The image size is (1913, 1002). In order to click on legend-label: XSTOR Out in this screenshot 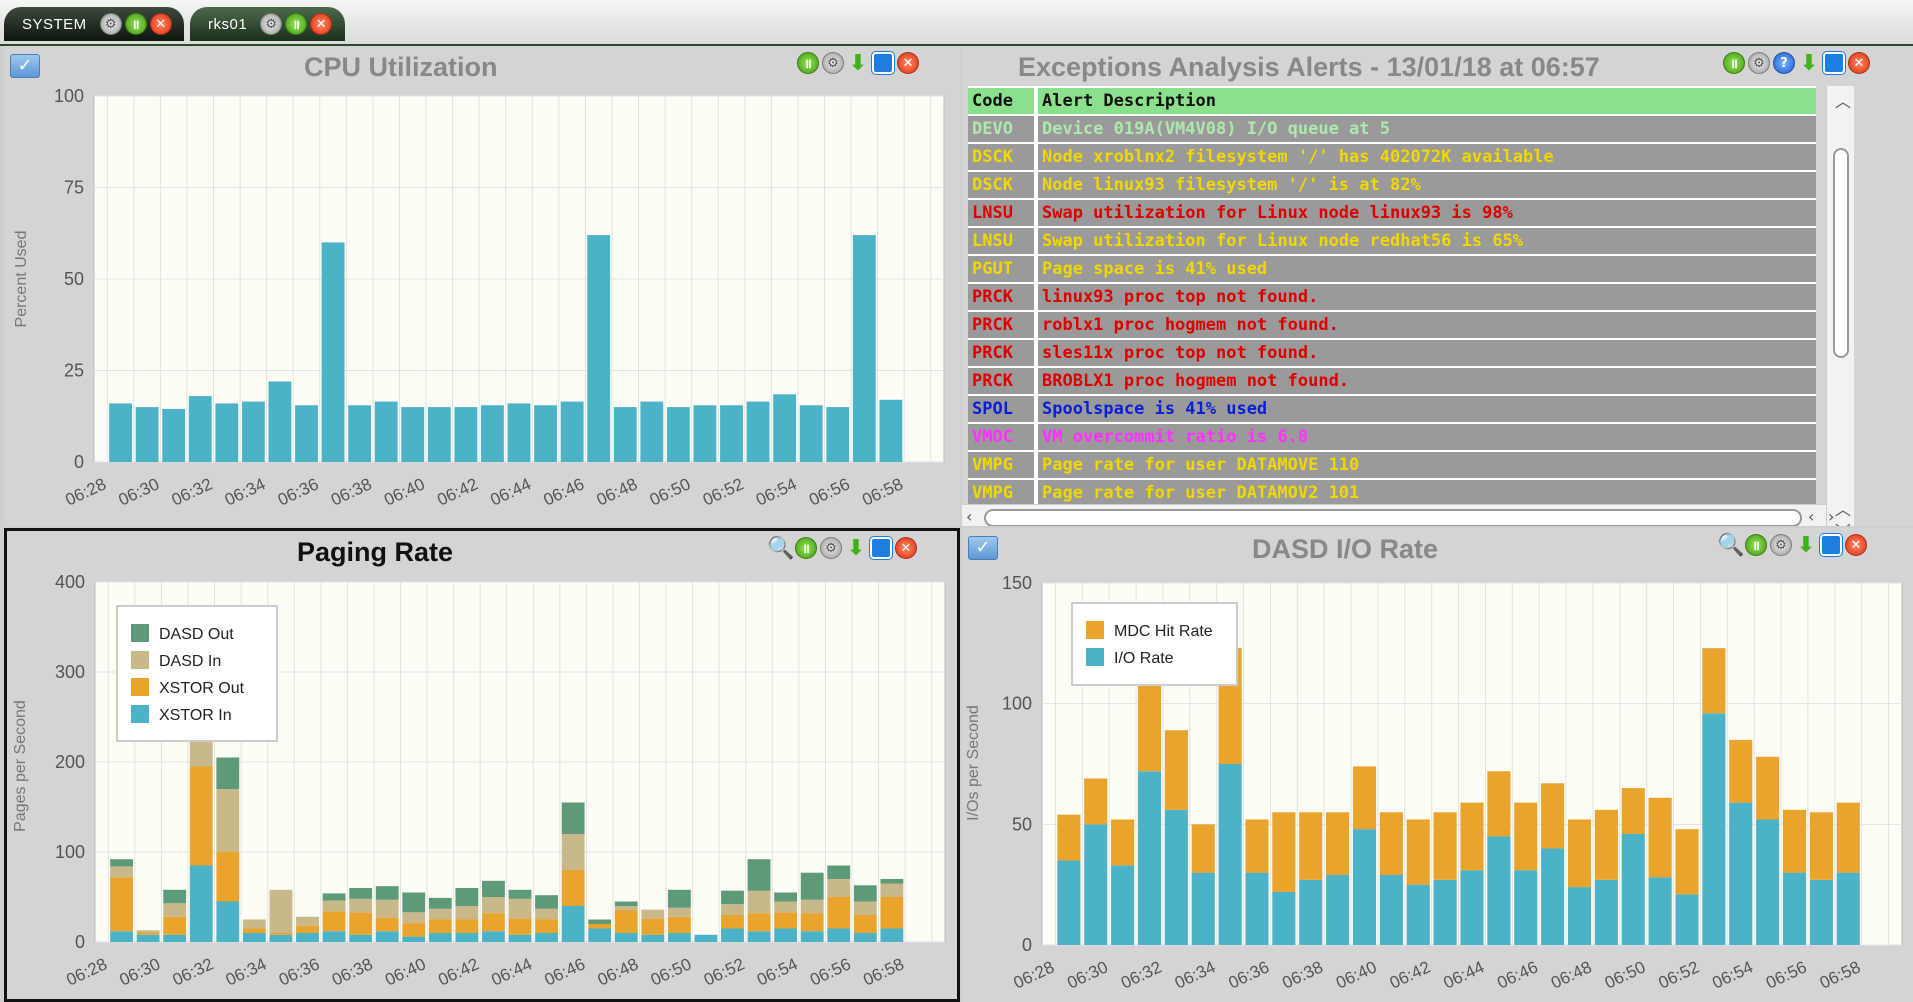, I will do `click(202, 688)`.